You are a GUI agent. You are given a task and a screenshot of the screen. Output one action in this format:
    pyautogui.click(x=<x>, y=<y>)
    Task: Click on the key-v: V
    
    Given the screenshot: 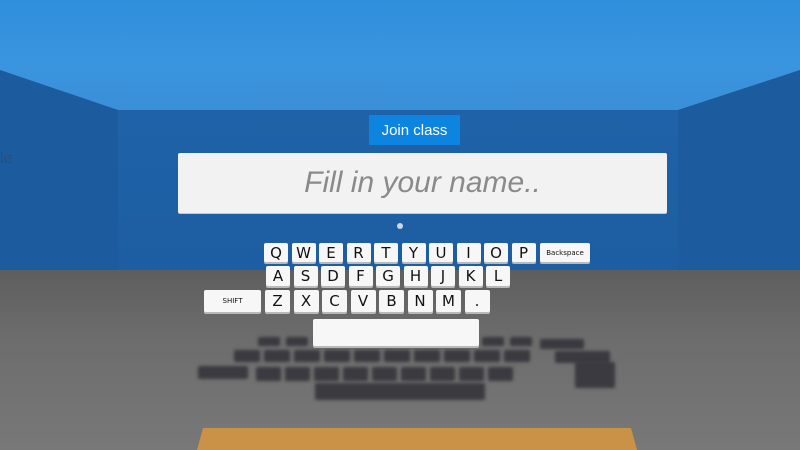 What is the action you would take?
    pyautogui.click(x=363, y=301)
    